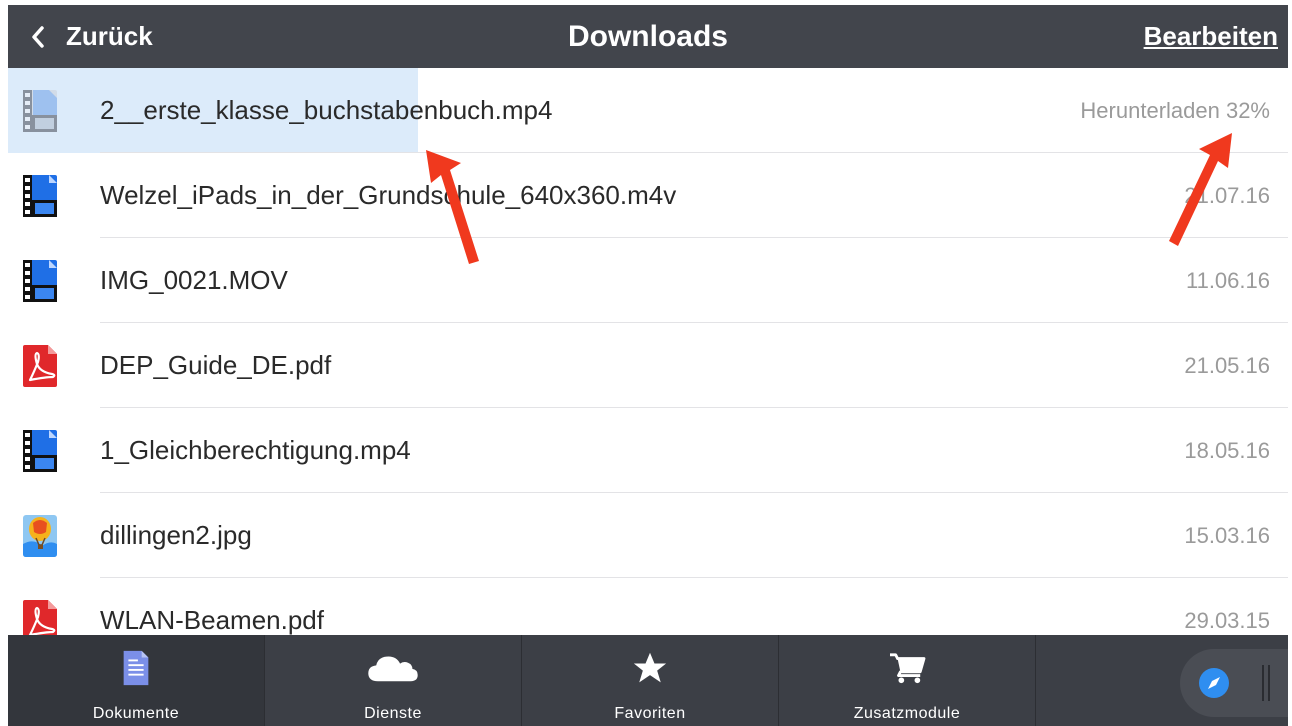  I want to click on tab-dienste: Dienste, so click(393, 680).